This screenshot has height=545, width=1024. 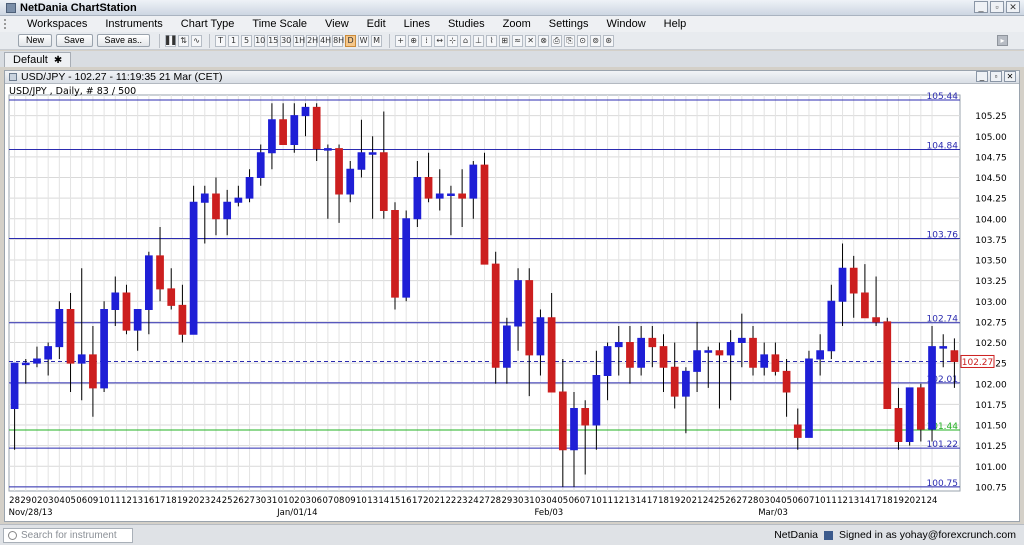 I want to click on minimize-button: _, so click(x=981, y=7).